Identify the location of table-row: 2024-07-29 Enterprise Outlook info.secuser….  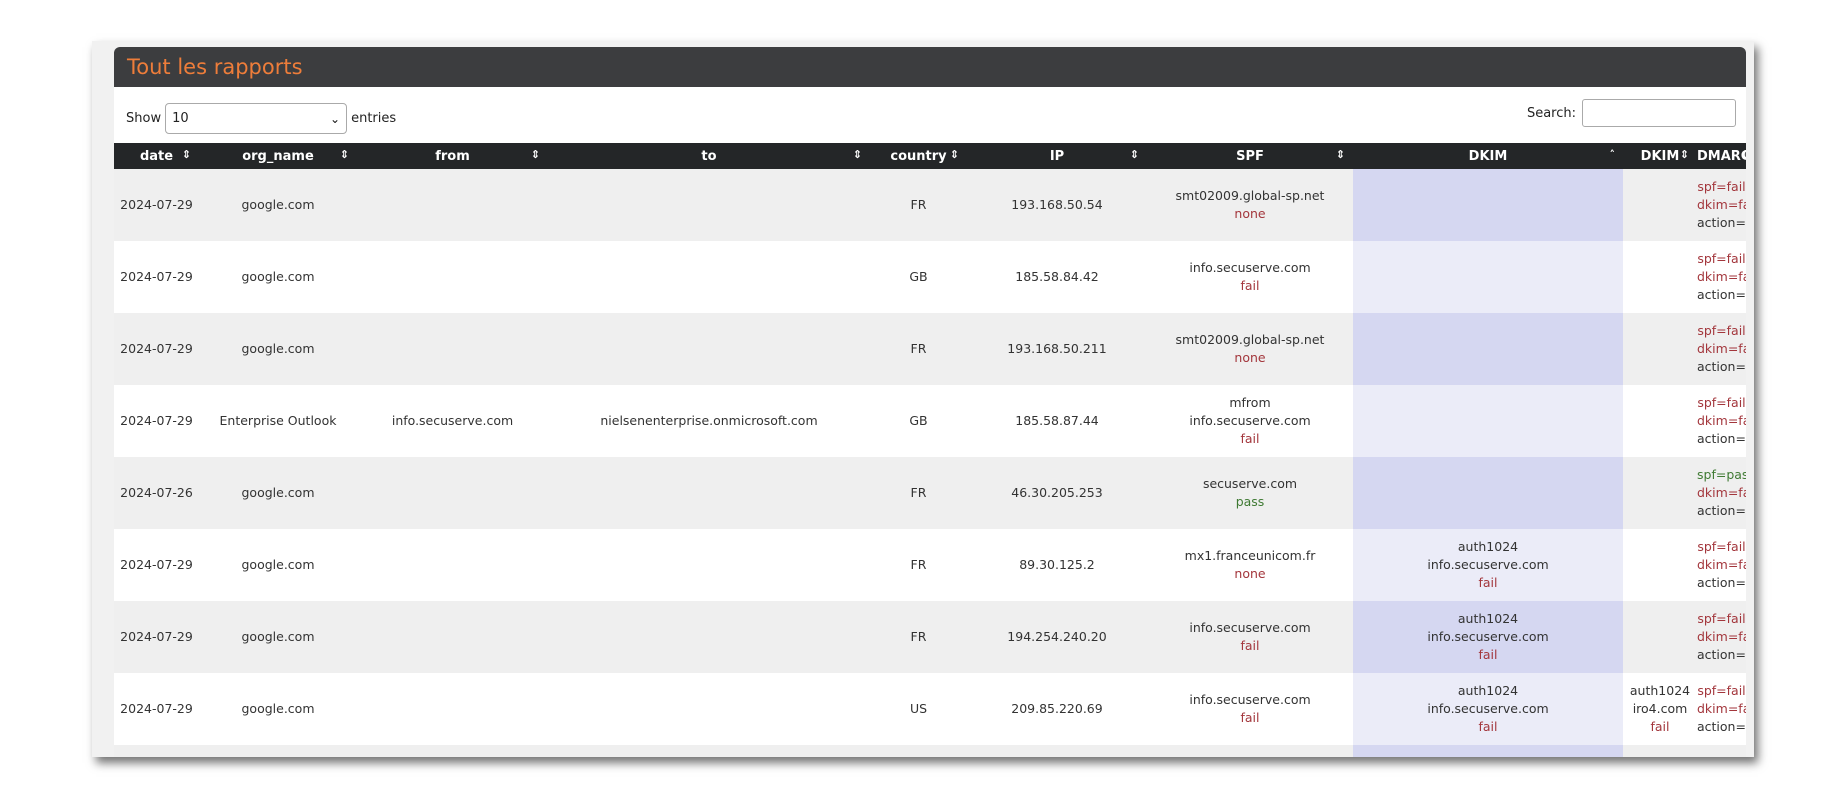
(930, 421).